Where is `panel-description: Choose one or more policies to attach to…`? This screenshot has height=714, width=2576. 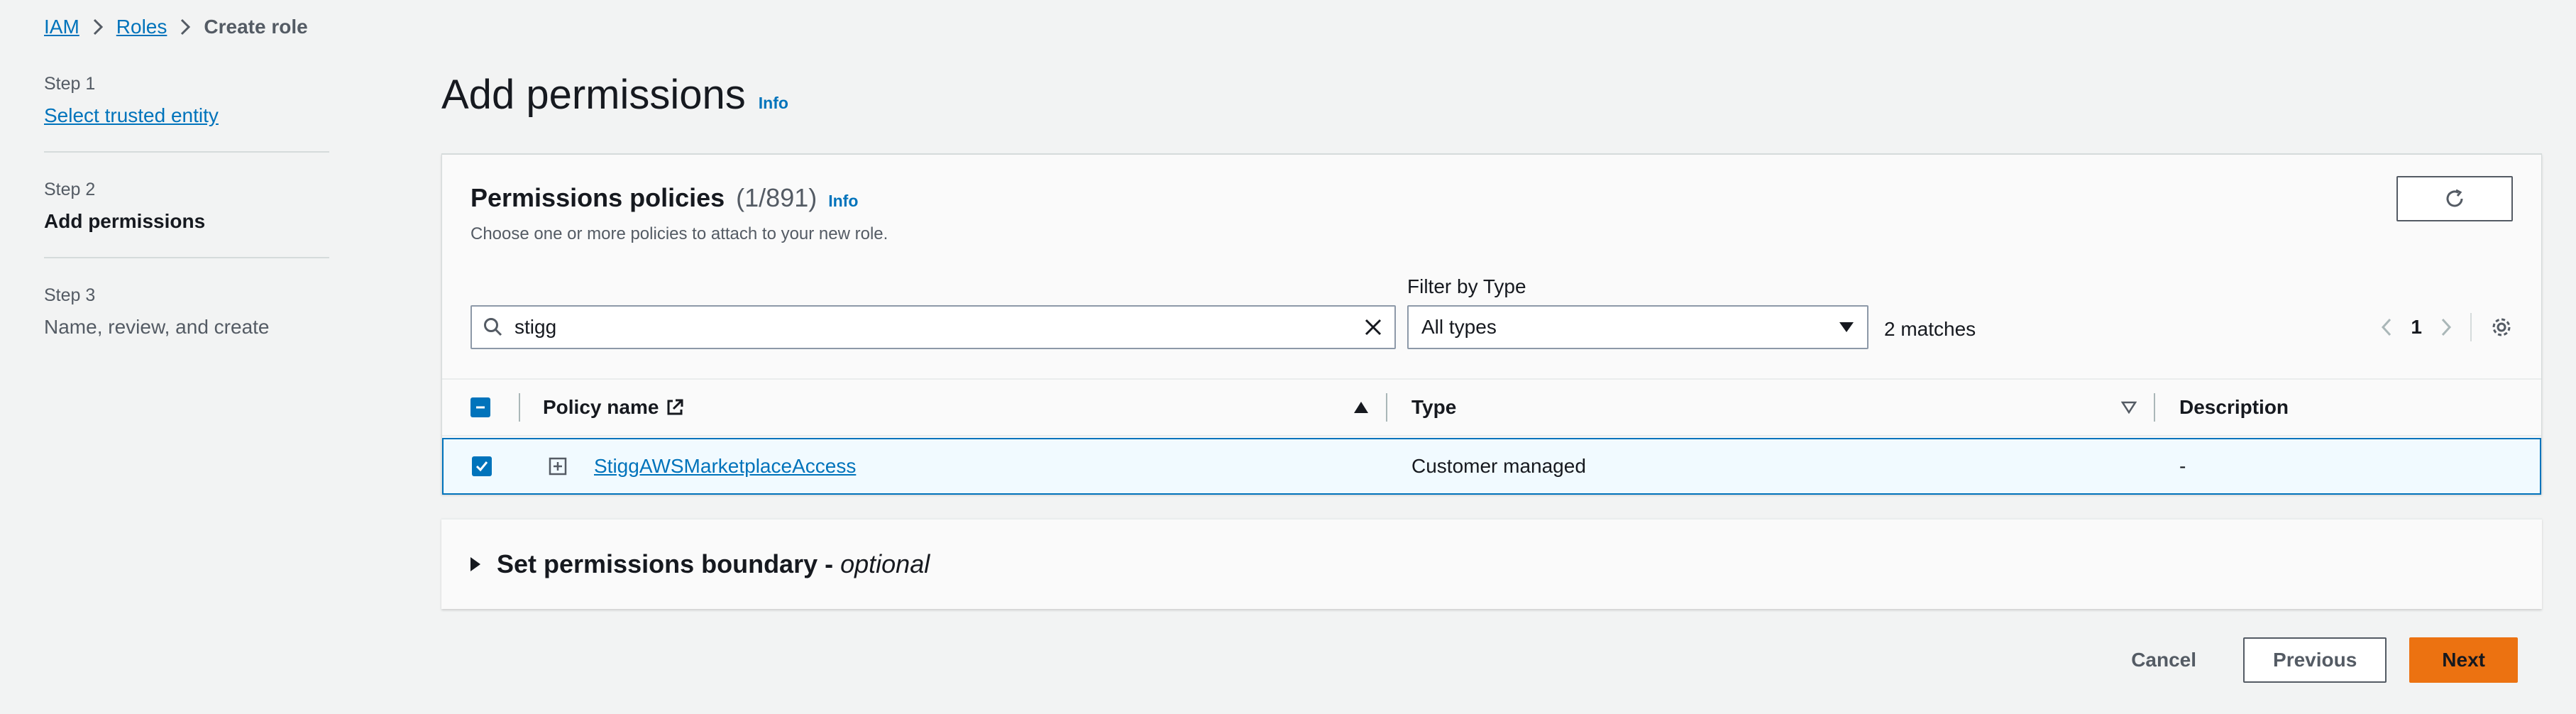
panel-description: Choose one or more policies to attach to… is located at coordinates (679, 233).